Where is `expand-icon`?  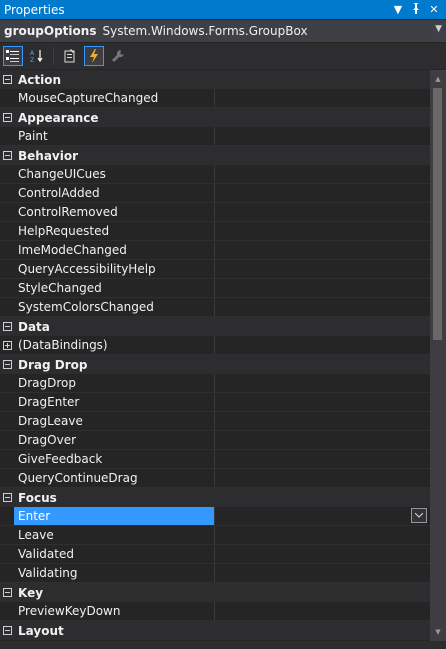
expand-icon is located at coordinates (7, 345).